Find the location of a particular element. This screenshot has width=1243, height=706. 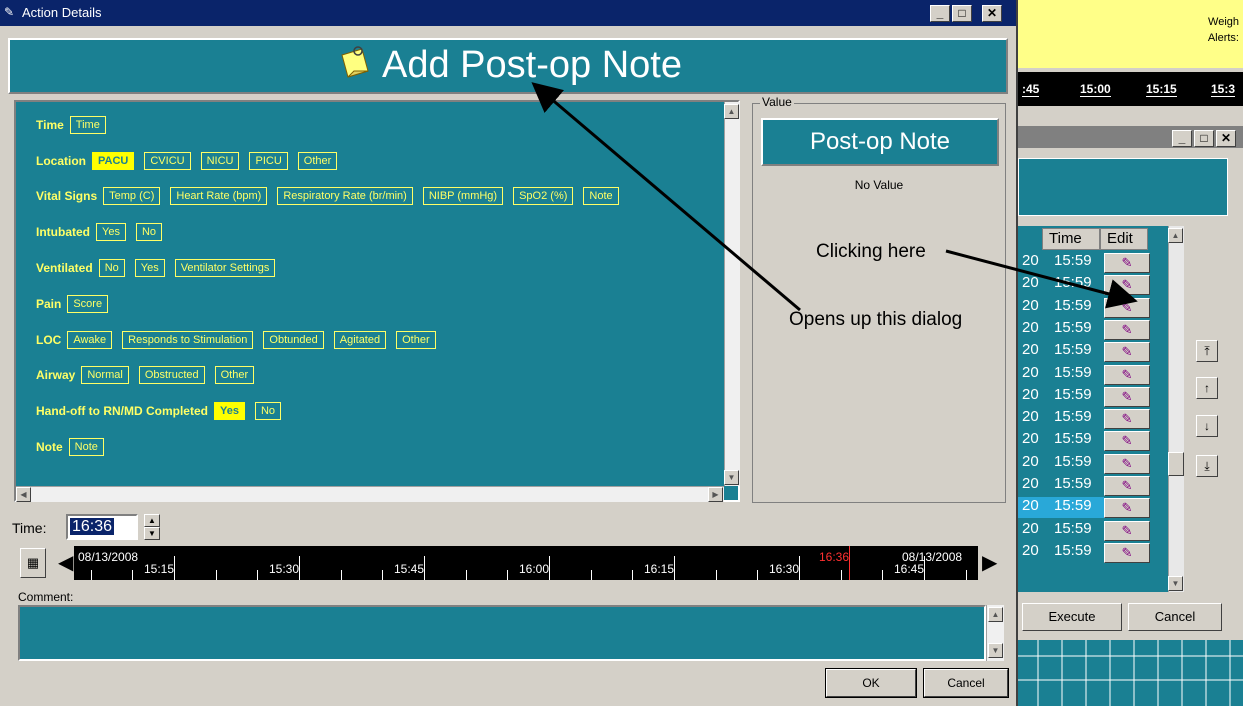

maximize-button: □ is located at coordinates (962, 13).